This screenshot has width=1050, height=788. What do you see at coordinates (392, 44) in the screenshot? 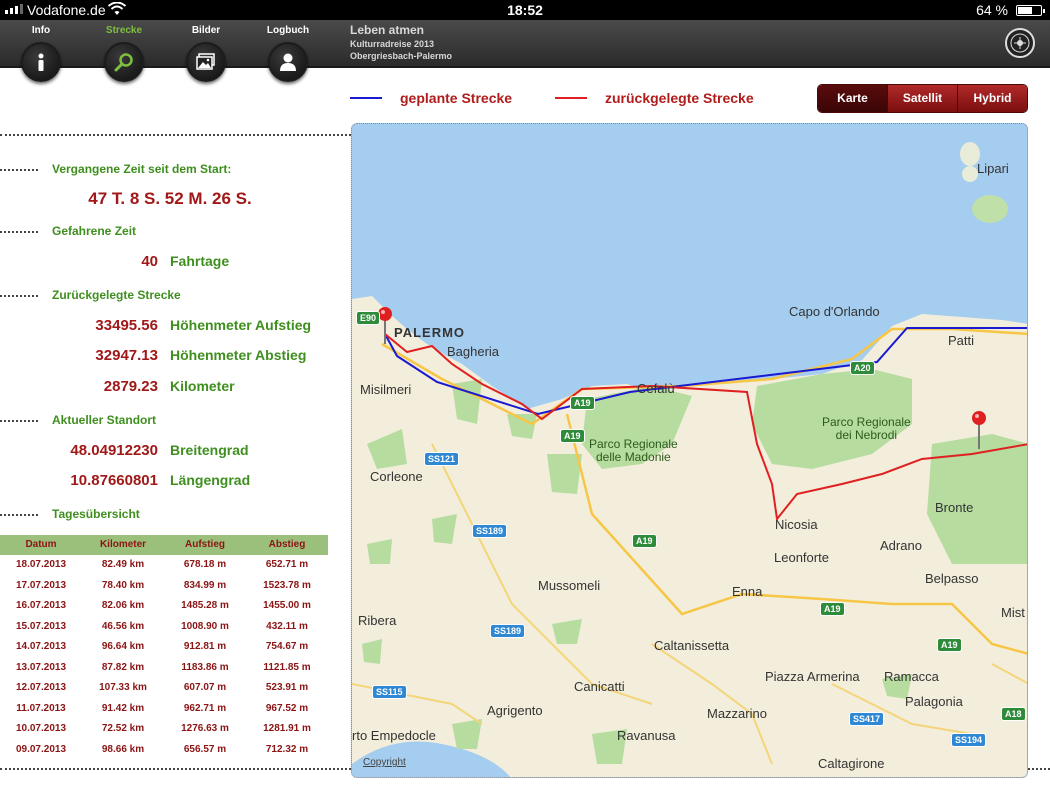
I see `trip-subtitle: Kulturradreise 2013` at bounding box center [392, 44].